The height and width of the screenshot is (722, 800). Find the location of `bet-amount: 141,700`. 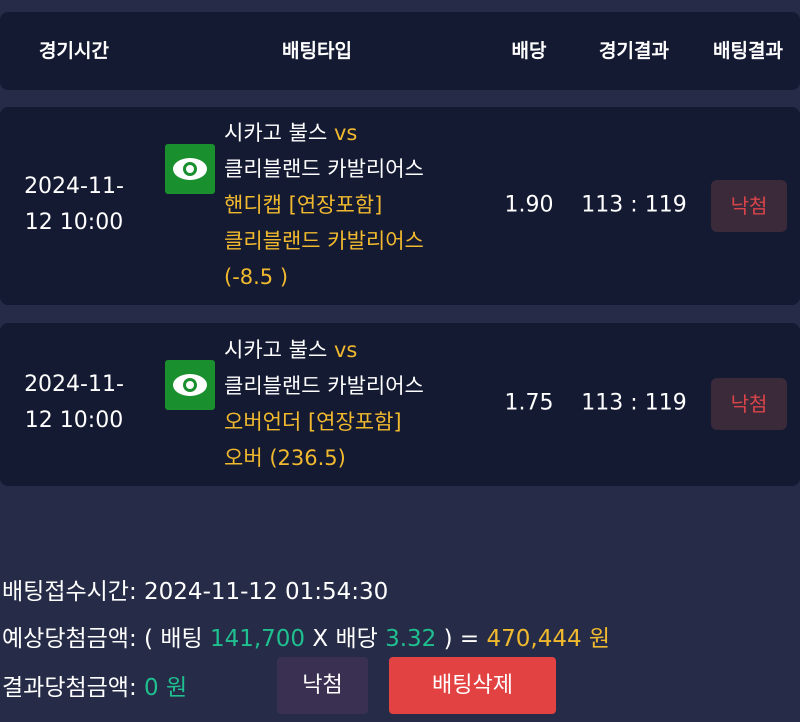

bet-amount: 141,700 is located at coordinates (257, 639).